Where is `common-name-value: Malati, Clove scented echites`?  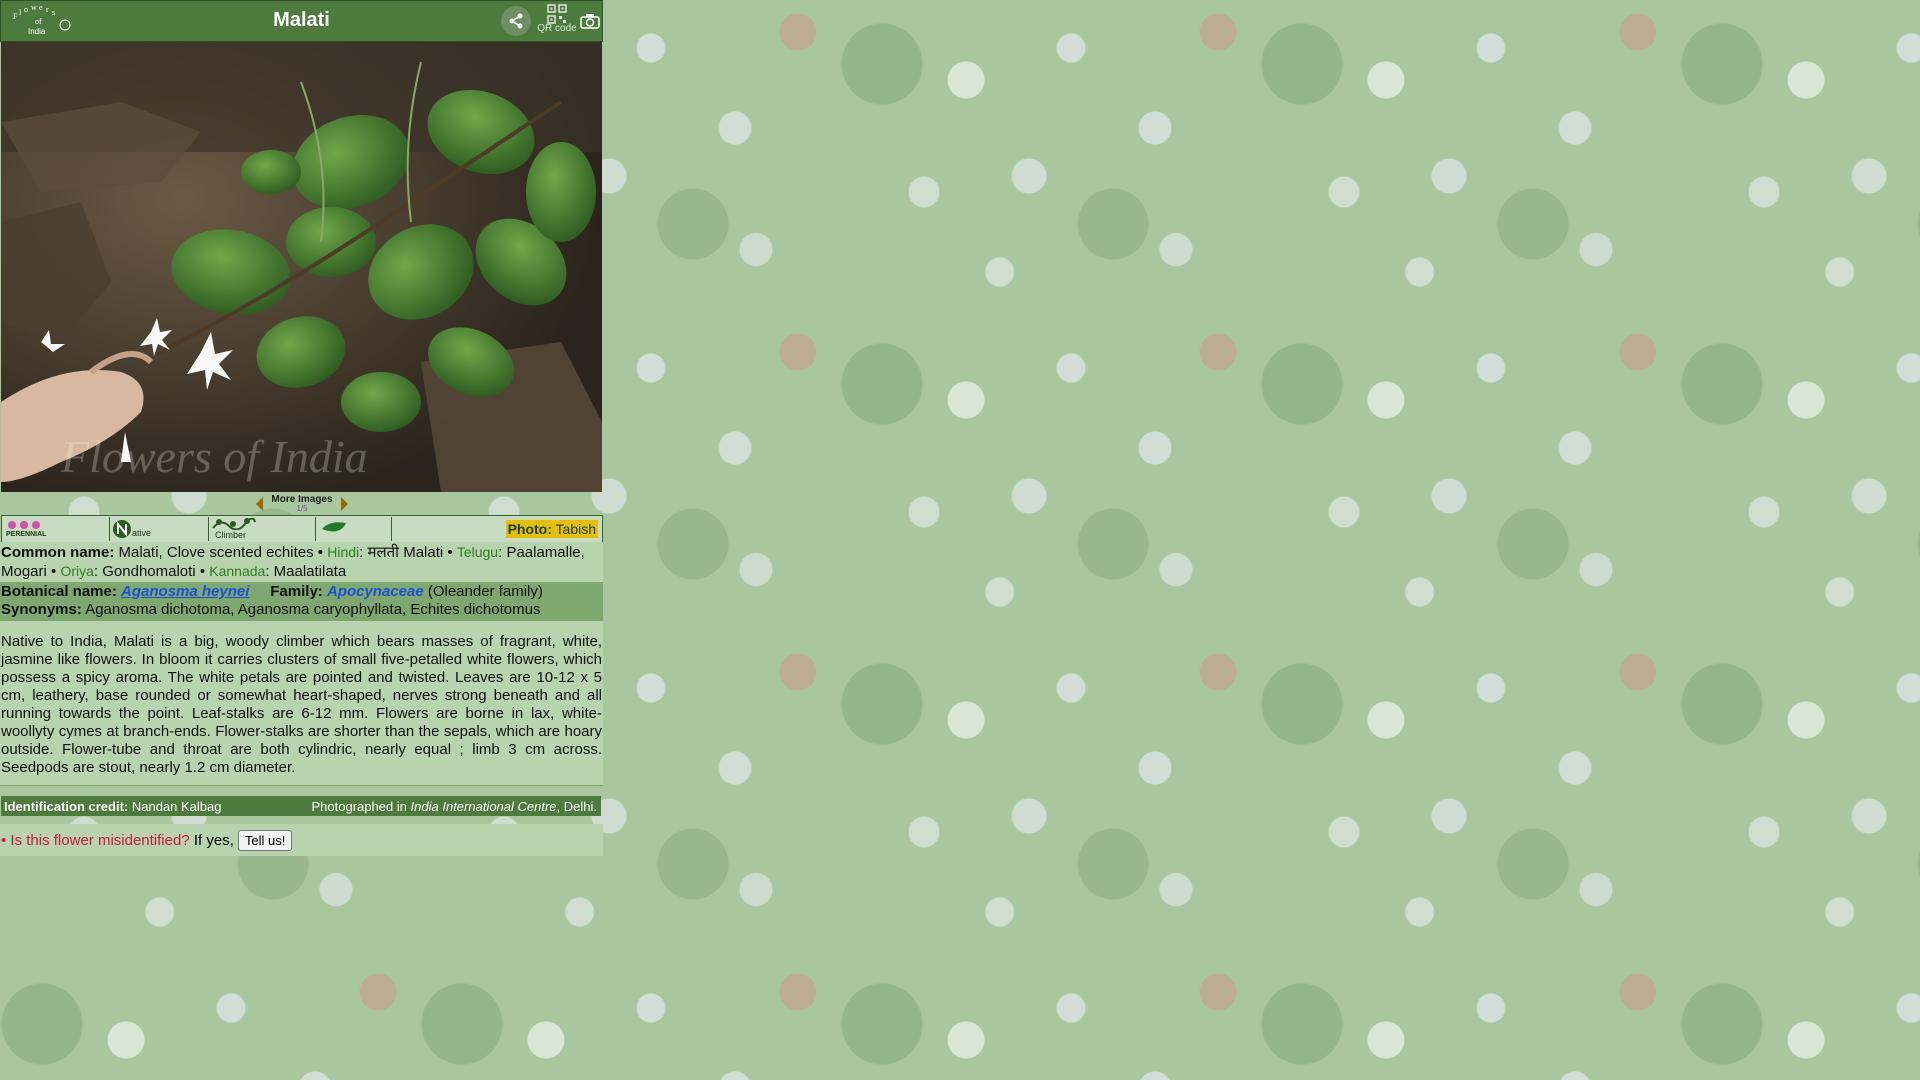 common-name-value: Malati, Clove scented echites is located at coordinates (216, 552).